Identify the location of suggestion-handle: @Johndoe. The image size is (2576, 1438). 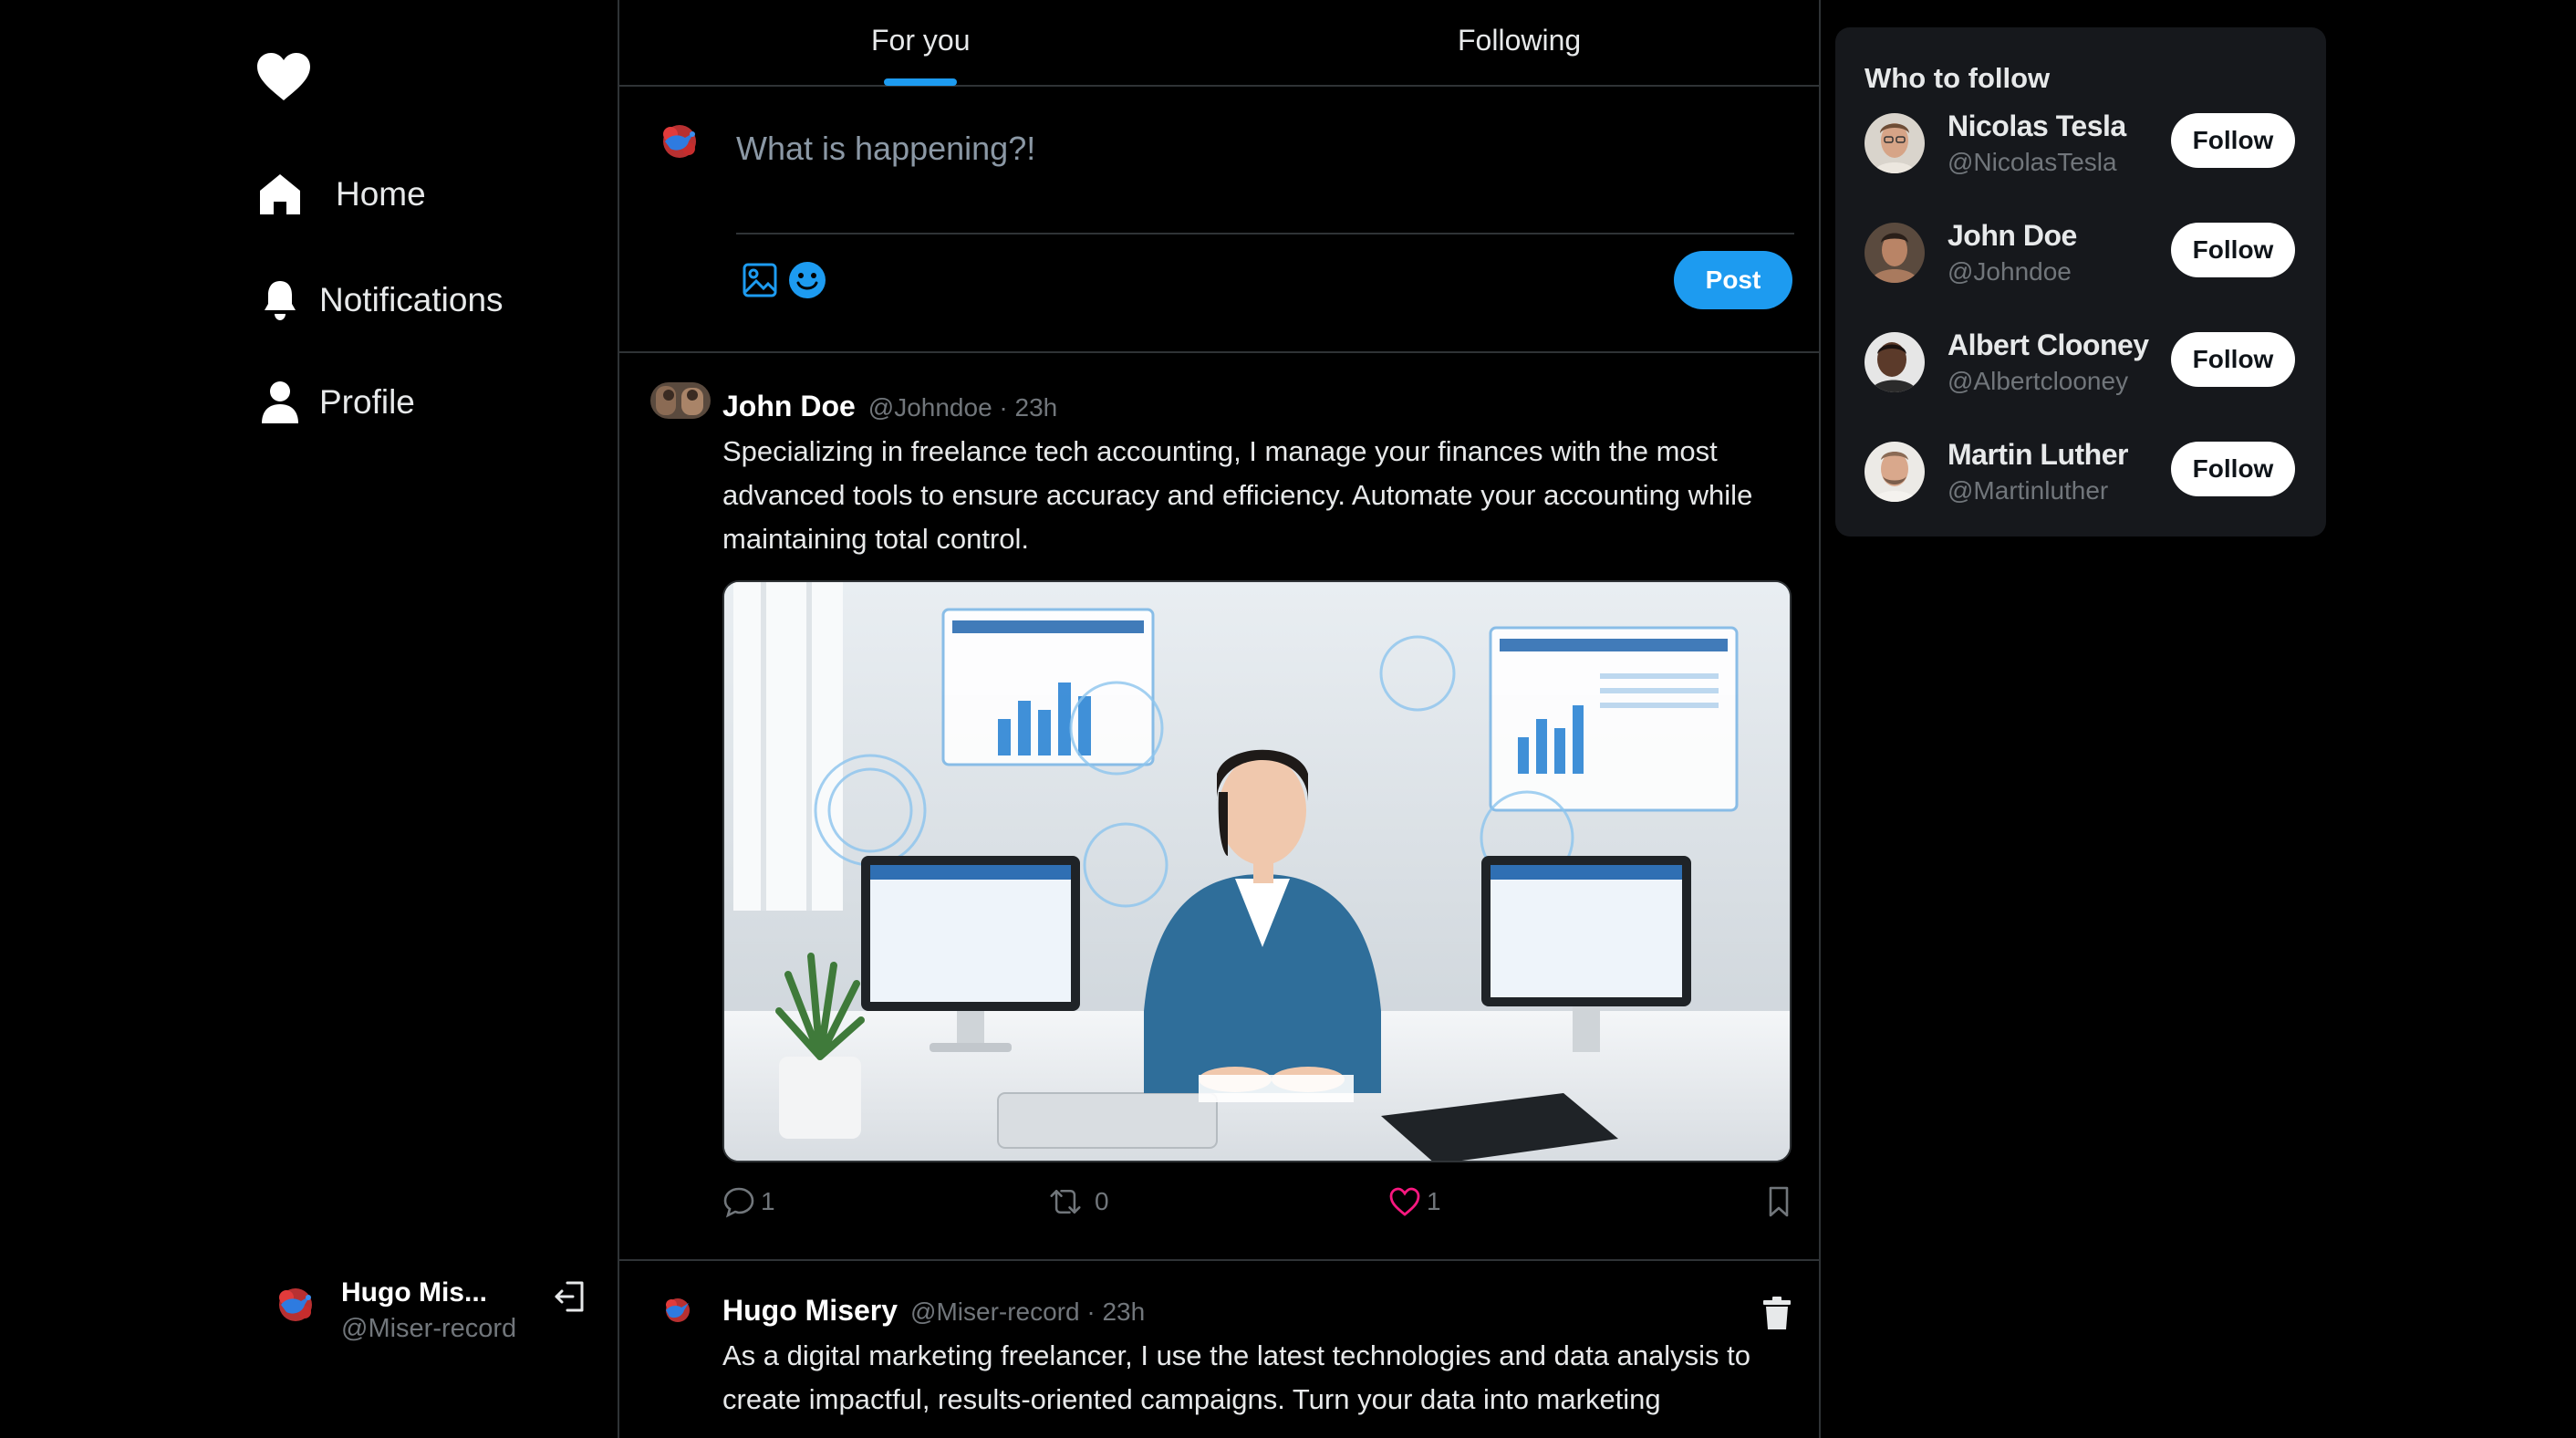
(2010, 271).